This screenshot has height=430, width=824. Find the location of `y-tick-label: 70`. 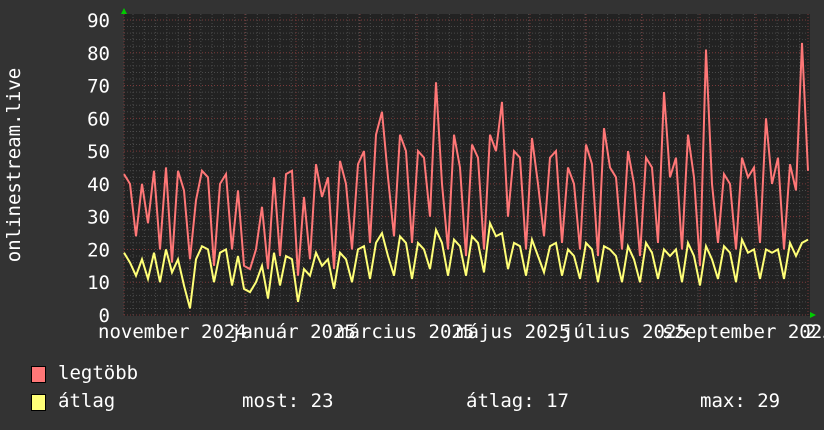

y-tick-label: 70 is located at coordinates (98, 87).